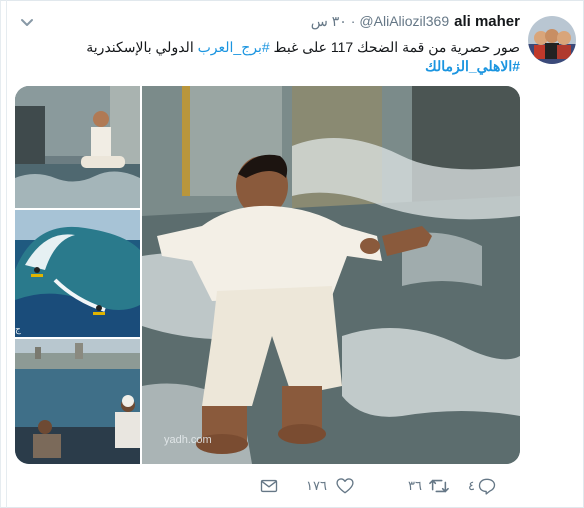  I want to click on watermark-mark: ج, so click(18, 329).